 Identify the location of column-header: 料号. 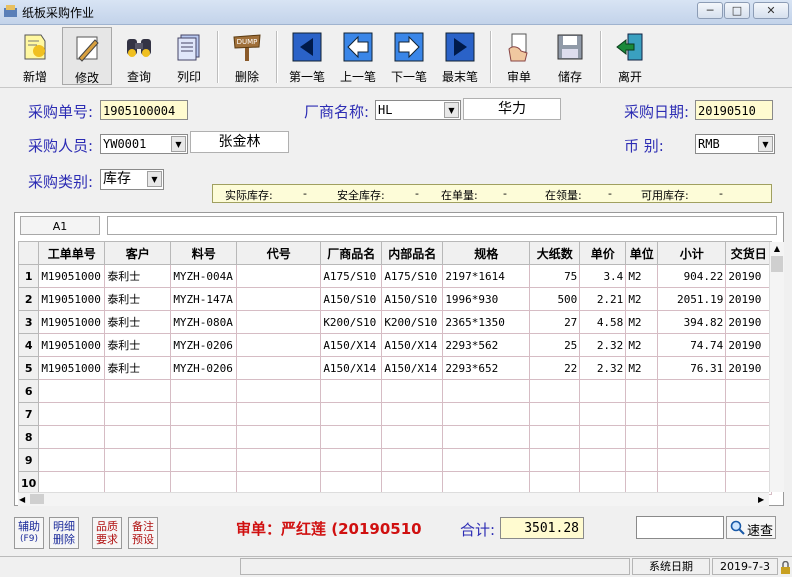
(204, 253).